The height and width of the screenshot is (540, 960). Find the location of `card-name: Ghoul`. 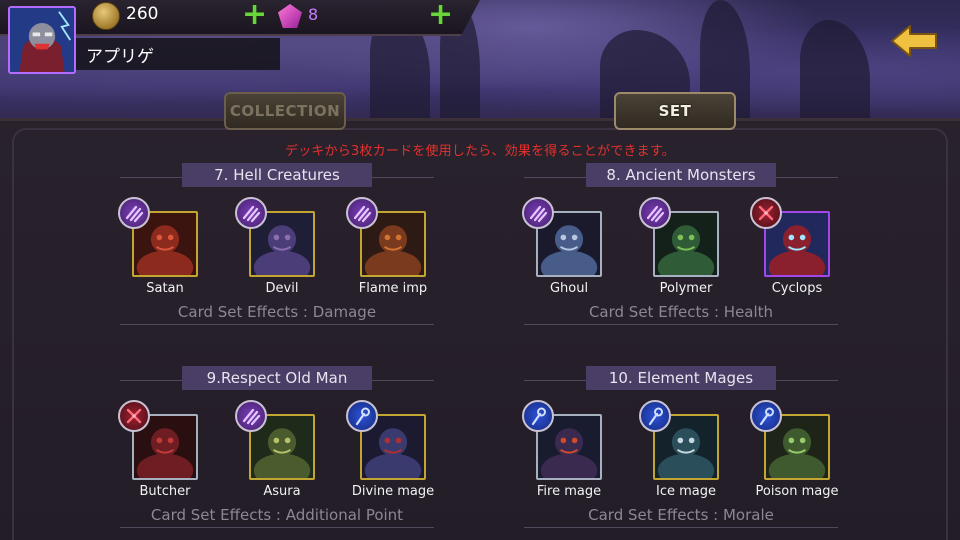

card-name: Ghoul is located at coordinates (569, 288).